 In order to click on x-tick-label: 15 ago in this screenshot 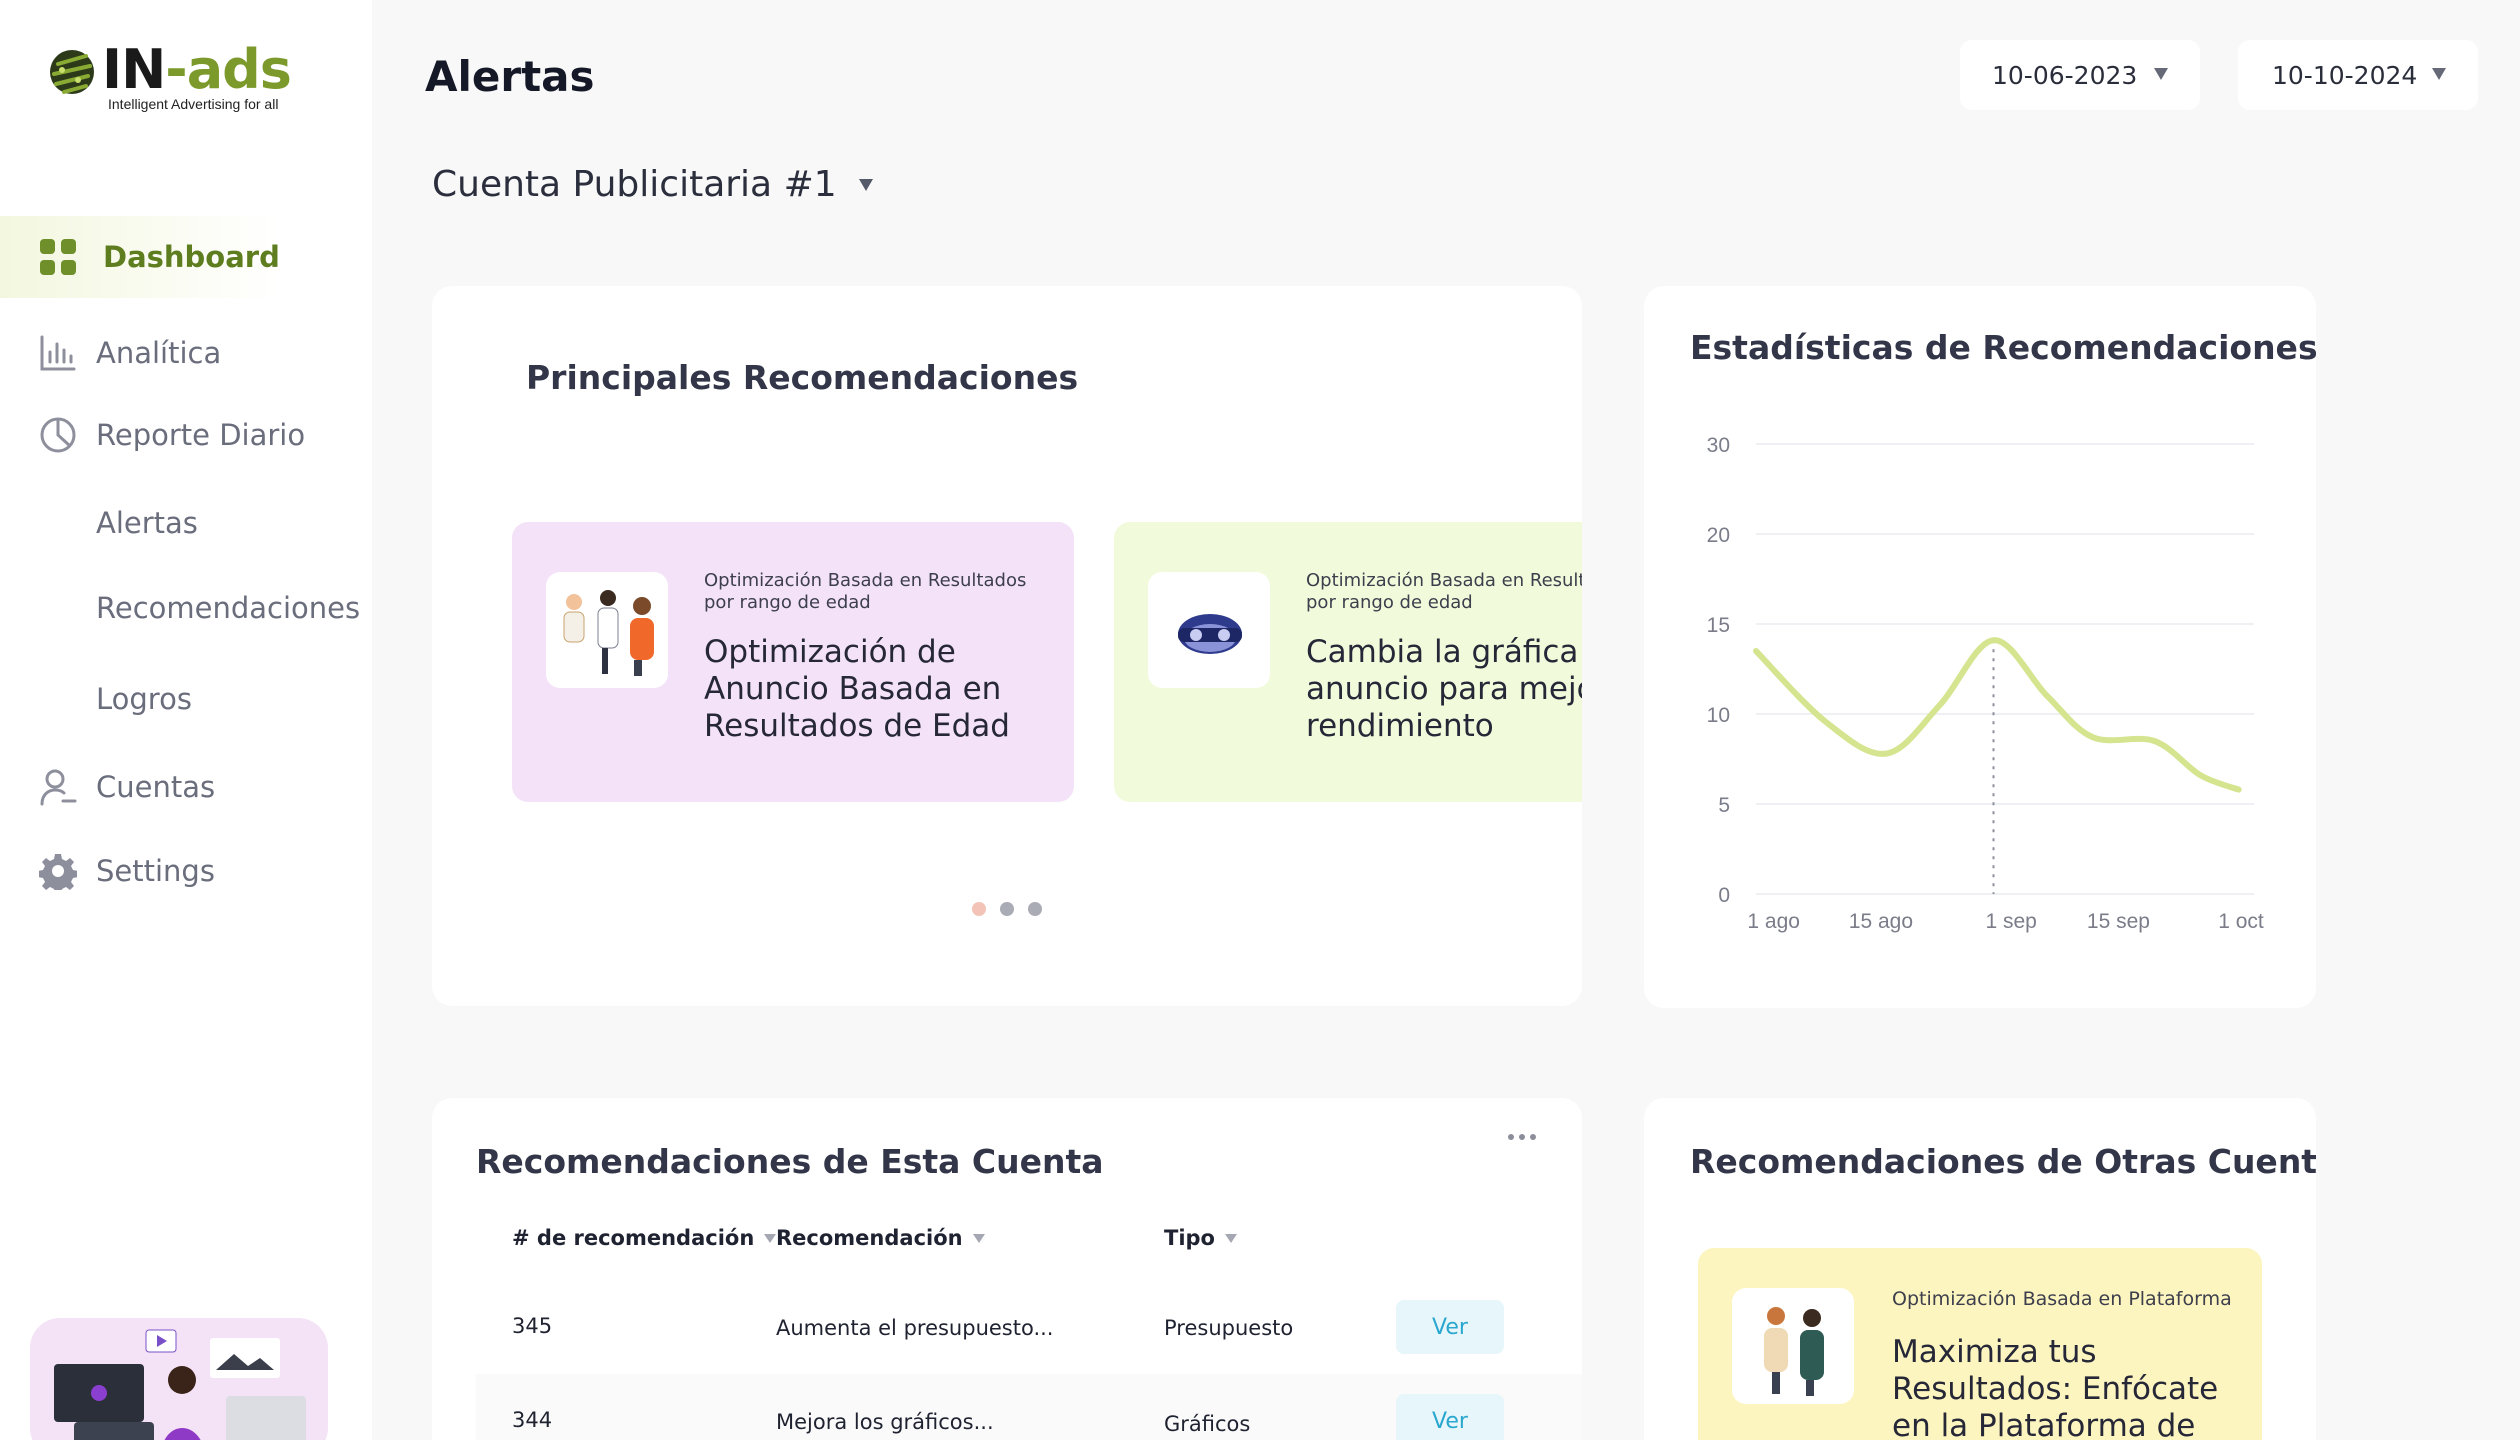, I will do `click(1881, 921)`.